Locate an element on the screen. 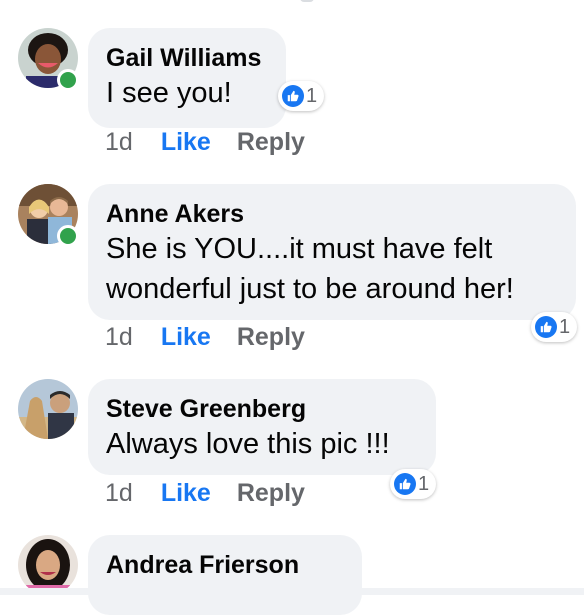 This screenshot has height=615, width=584. comment-bubble: Andrea Frierson is located at coordinates (225, 575).